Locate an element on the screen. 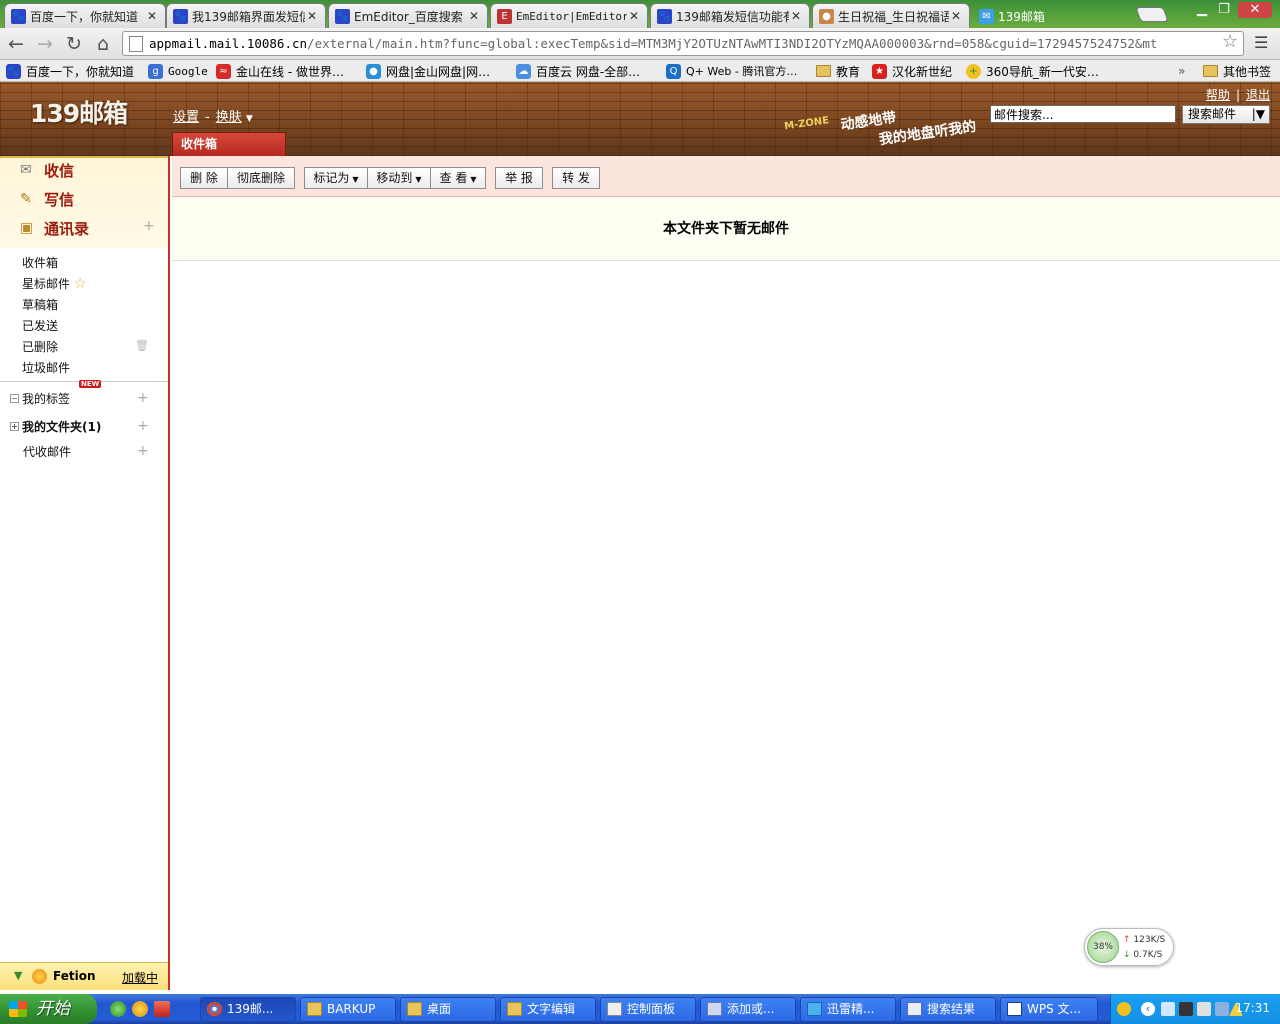 The width and height of the screenshot is (1280, 1024). receive-button: ✉ 收信 is located at coordinates (47, 170).